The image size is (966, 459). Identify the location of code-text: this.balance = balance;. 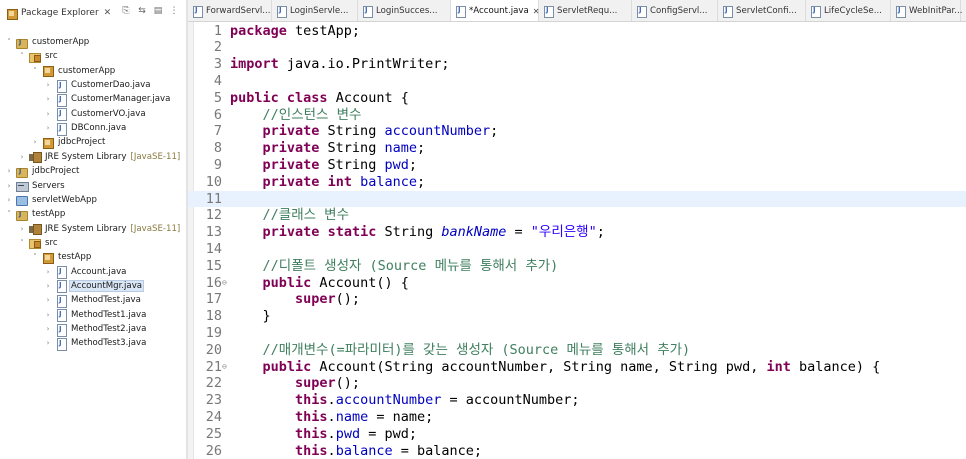
(356, 451).